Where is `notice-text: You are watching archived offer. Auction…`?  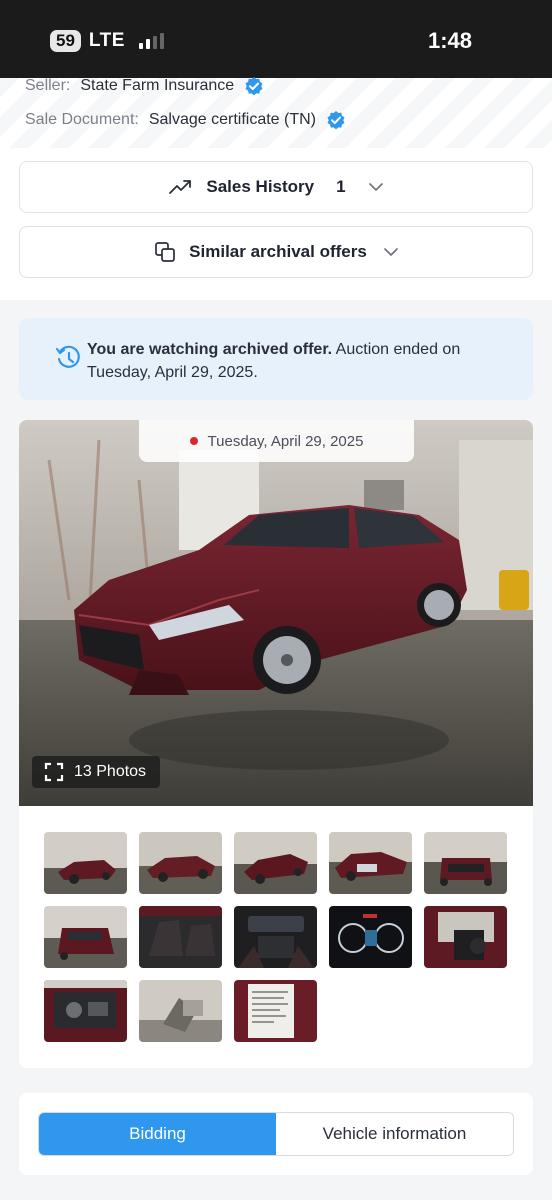
notice-text: You are watching archived offer. Auction… is located at coordinates (302, 361).